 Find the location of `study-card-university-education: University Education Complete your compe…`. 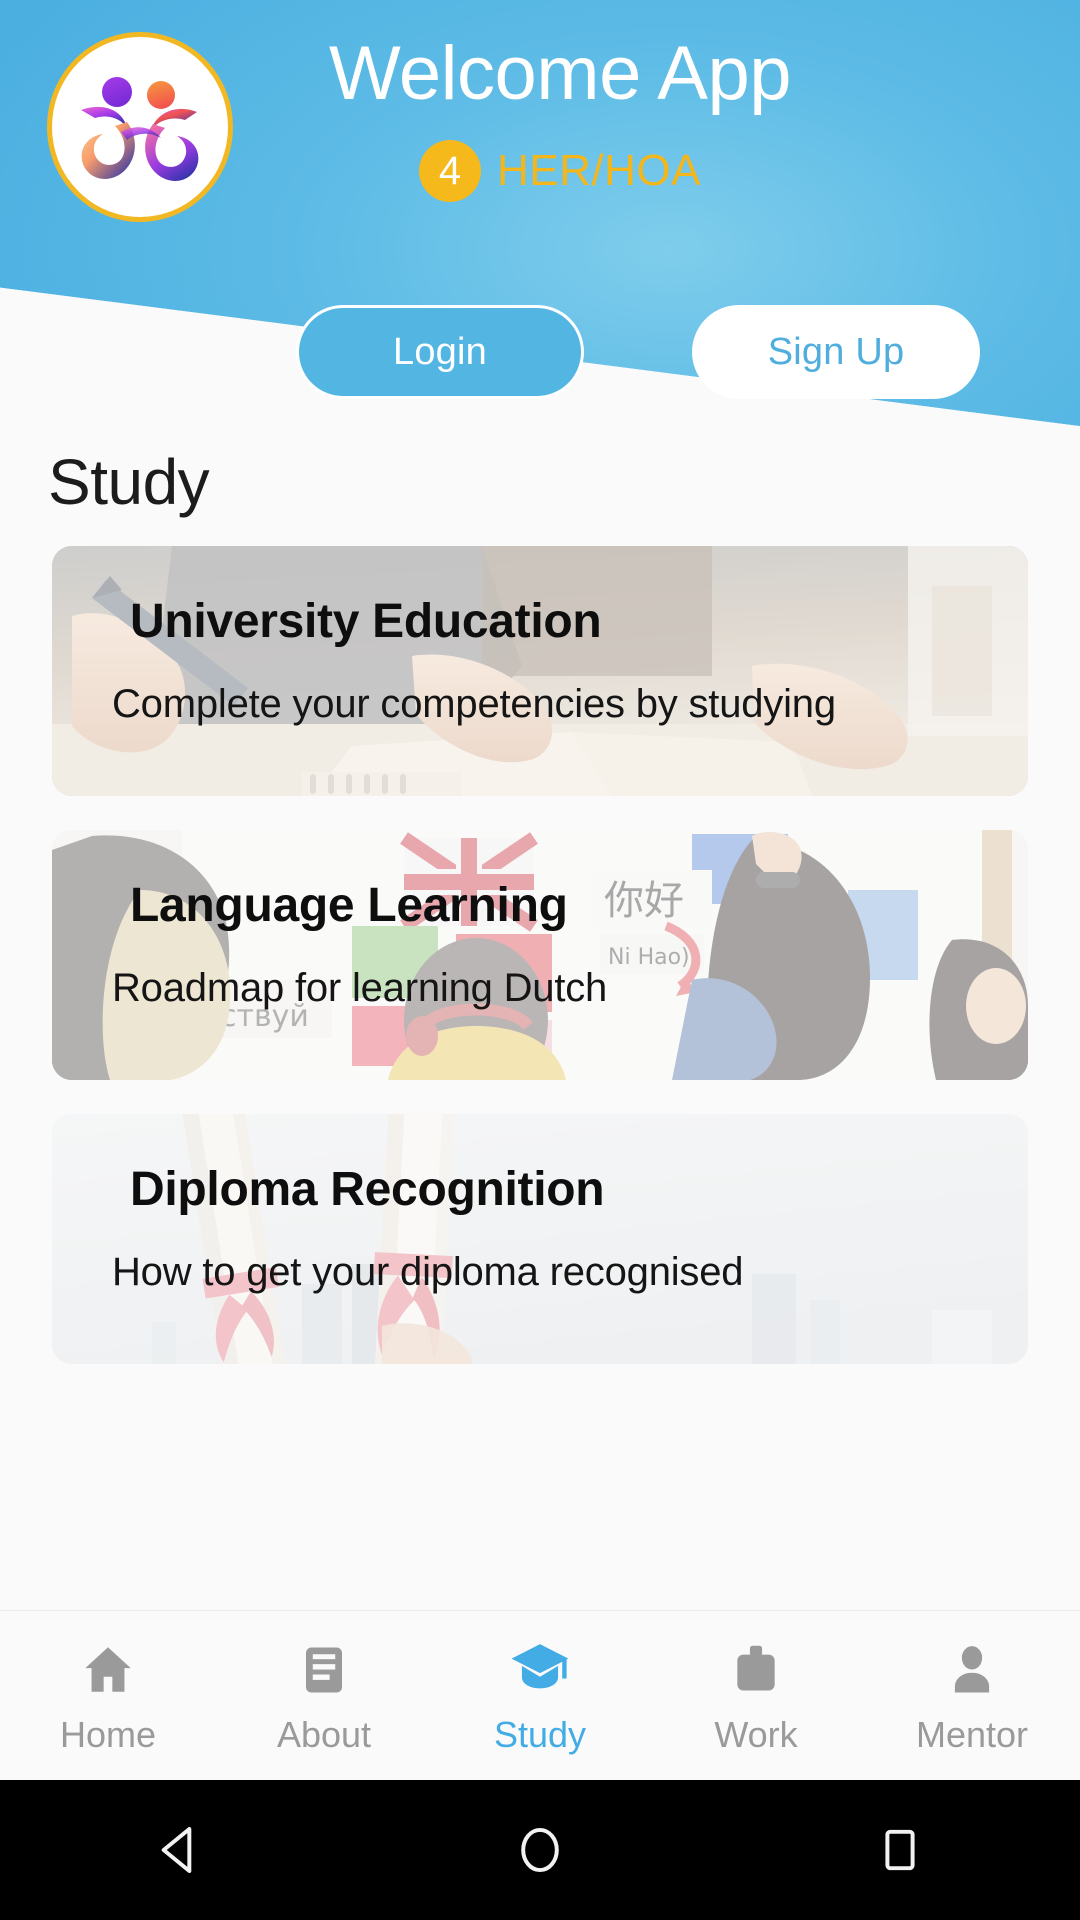

study-card-university-education: University Education Complete your compe… is located at coordinates (540, 671).